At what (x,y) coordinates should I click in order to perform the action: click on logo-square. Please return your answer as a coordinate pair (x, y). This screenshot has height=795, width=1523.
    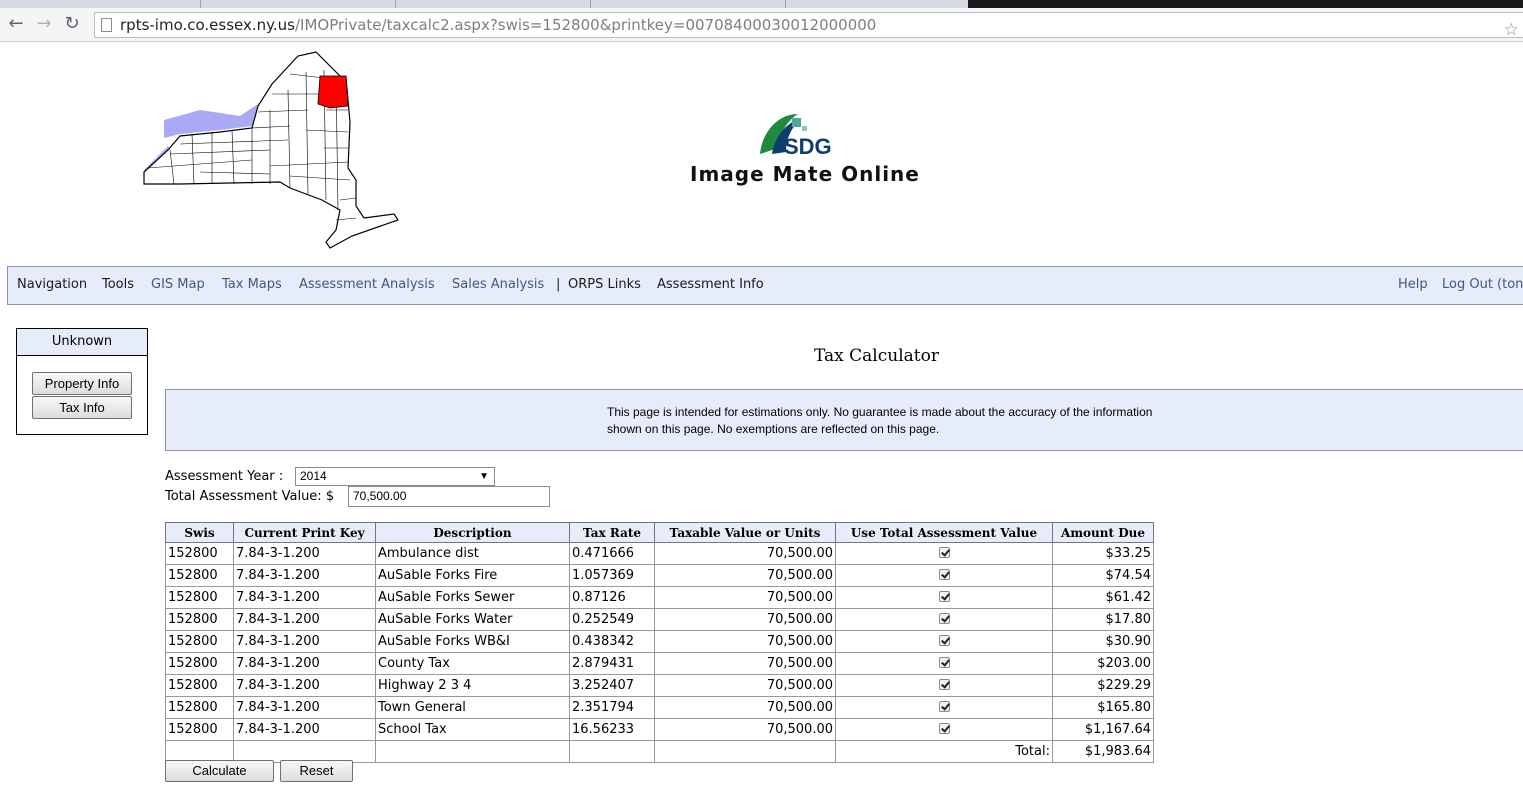
    Looking at the image, I should click on (796, 122).